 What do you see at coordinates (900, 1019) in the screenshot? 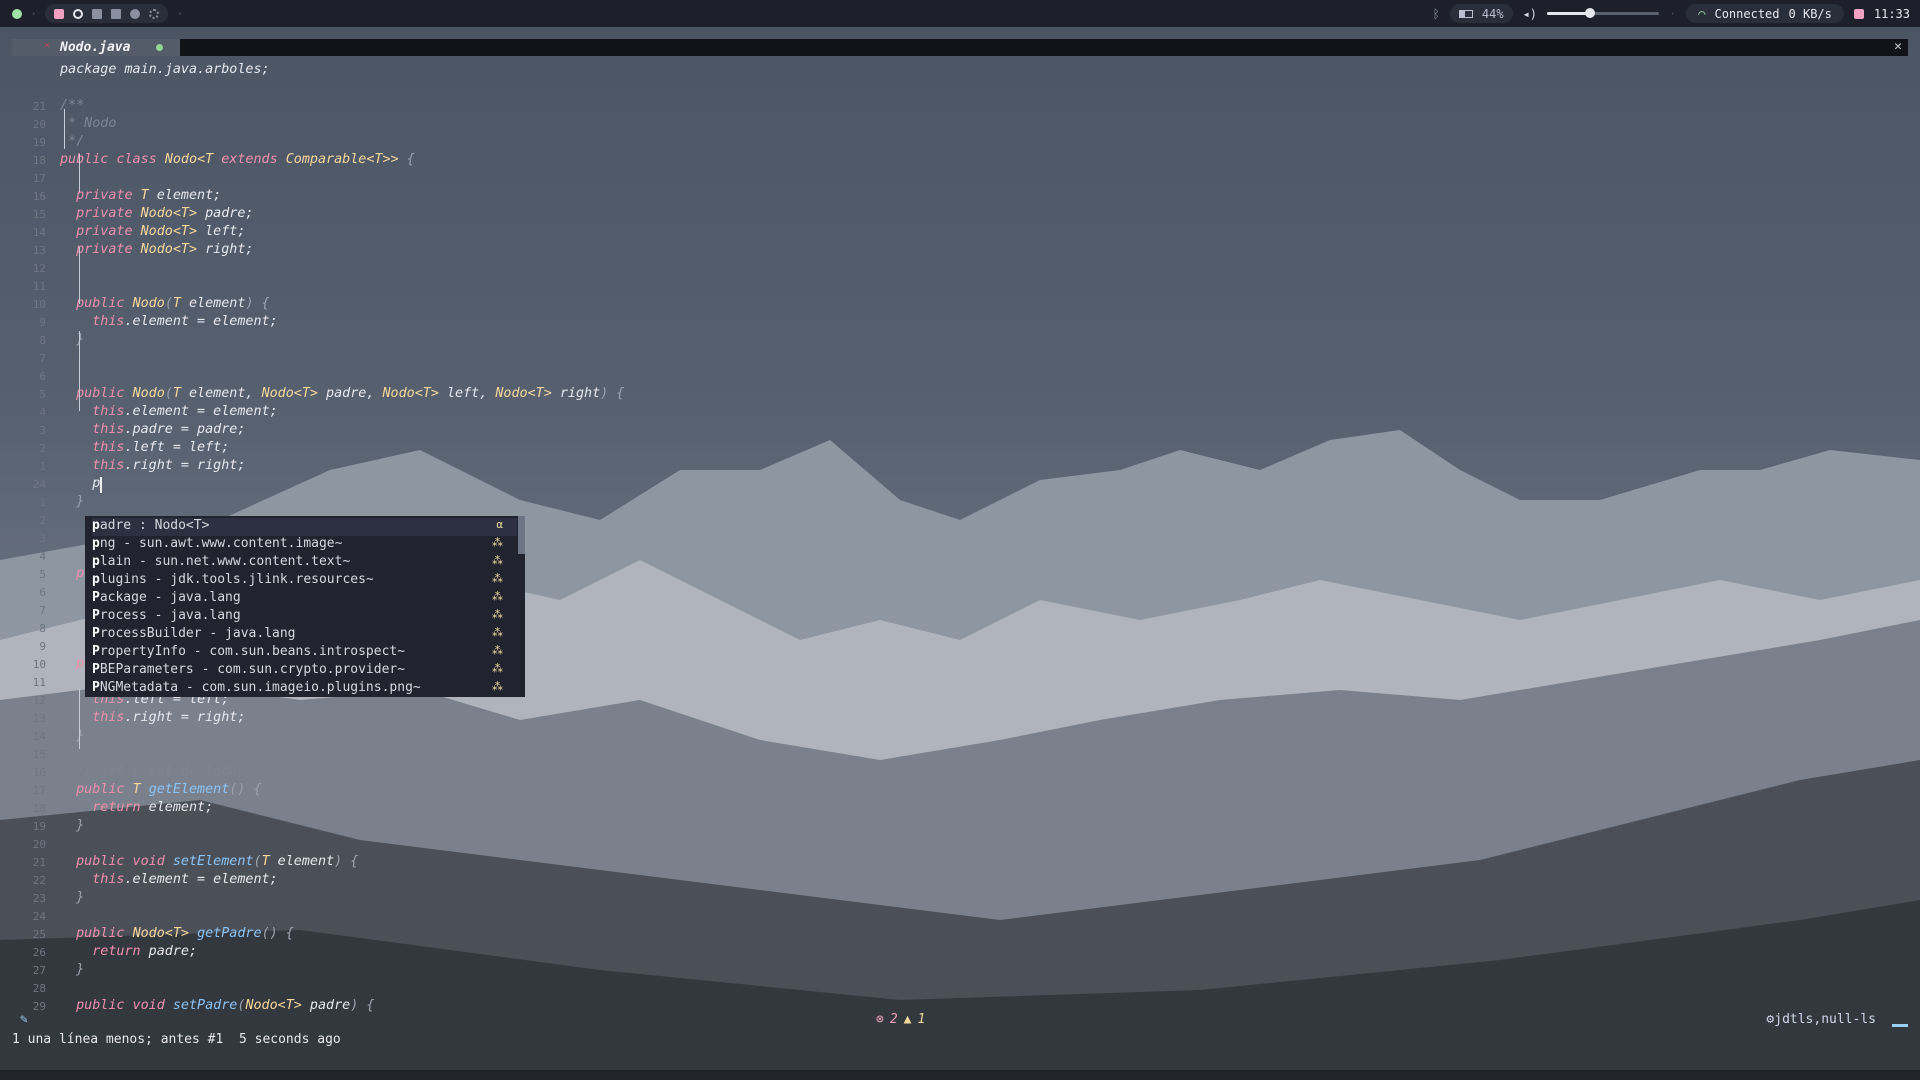
I see `diagnostics: ⊗ 2 ▲ 1` at bounding box center [900, 1019].